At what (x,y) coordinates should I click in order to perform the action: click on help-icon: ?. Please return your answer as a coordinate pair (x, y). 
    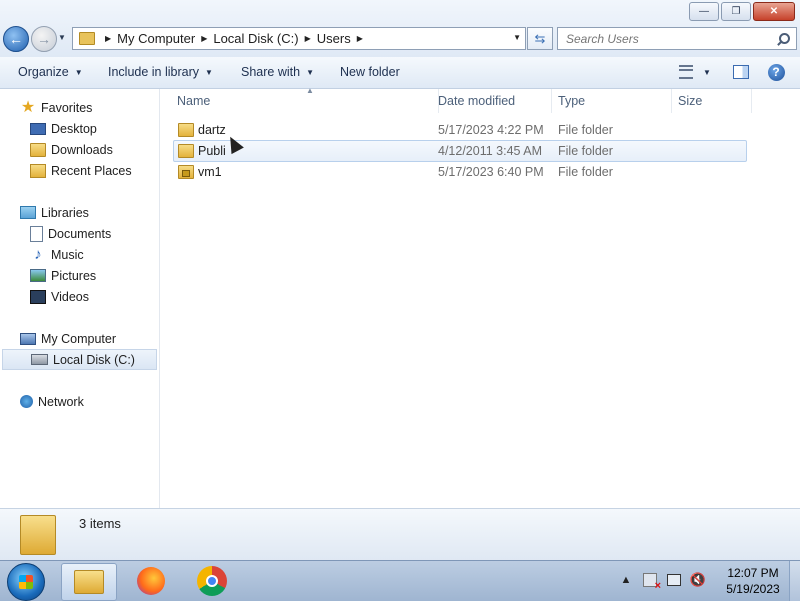
    Looking at the image, I should click on (776, 72).